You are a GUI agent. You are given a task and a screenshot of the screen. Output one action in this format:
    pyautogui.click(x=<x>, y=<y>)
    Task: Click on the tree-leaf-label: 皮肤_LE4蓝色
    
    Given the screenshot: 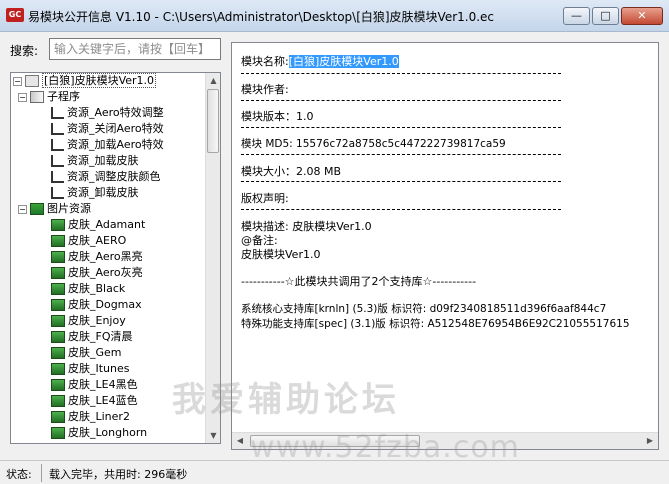 What is the action you would take?
    pyautogui.click(x=103, y=400)
    